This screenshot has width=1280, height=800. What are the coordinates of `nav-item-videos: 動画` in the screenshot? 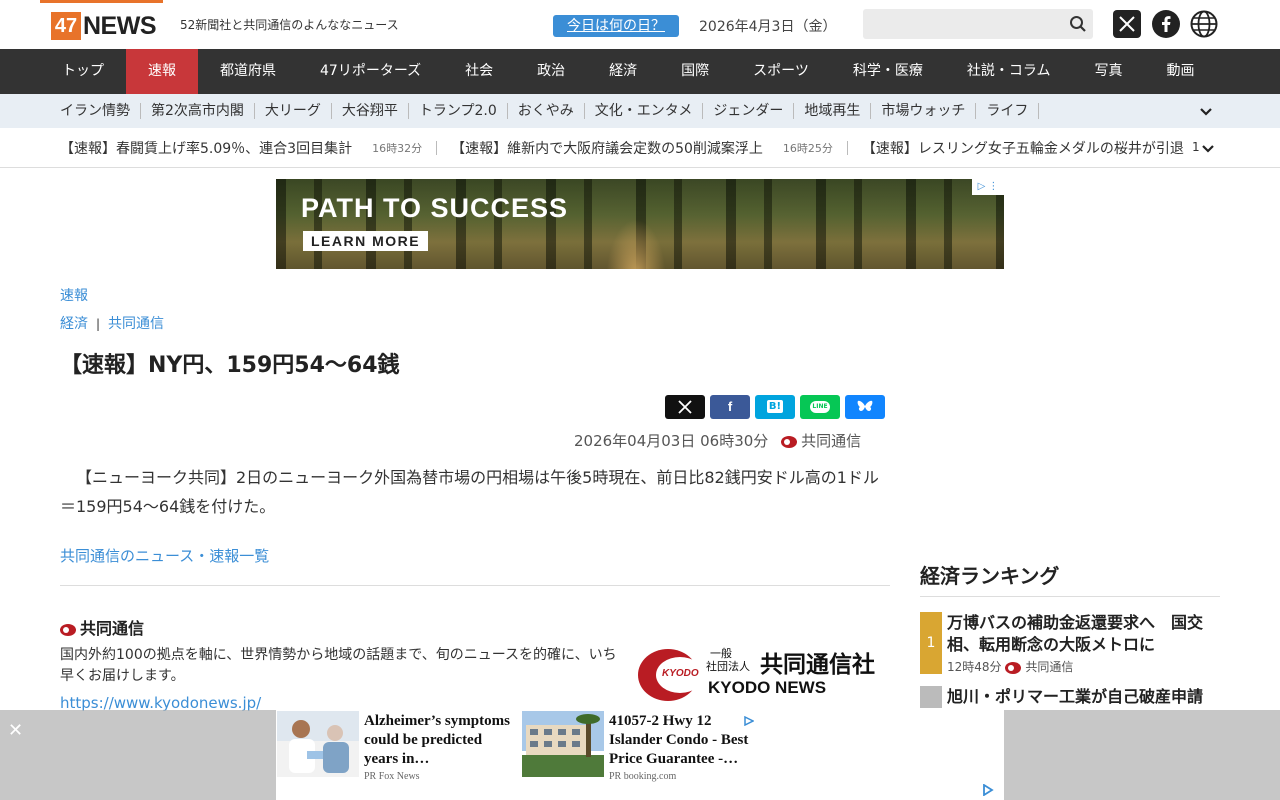 It's located at (1180, 71).